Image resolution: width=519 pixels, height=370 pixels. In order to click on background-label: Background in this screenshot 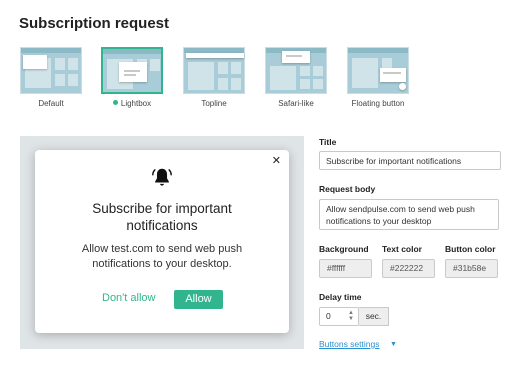, I will do `click(344, 249)`.